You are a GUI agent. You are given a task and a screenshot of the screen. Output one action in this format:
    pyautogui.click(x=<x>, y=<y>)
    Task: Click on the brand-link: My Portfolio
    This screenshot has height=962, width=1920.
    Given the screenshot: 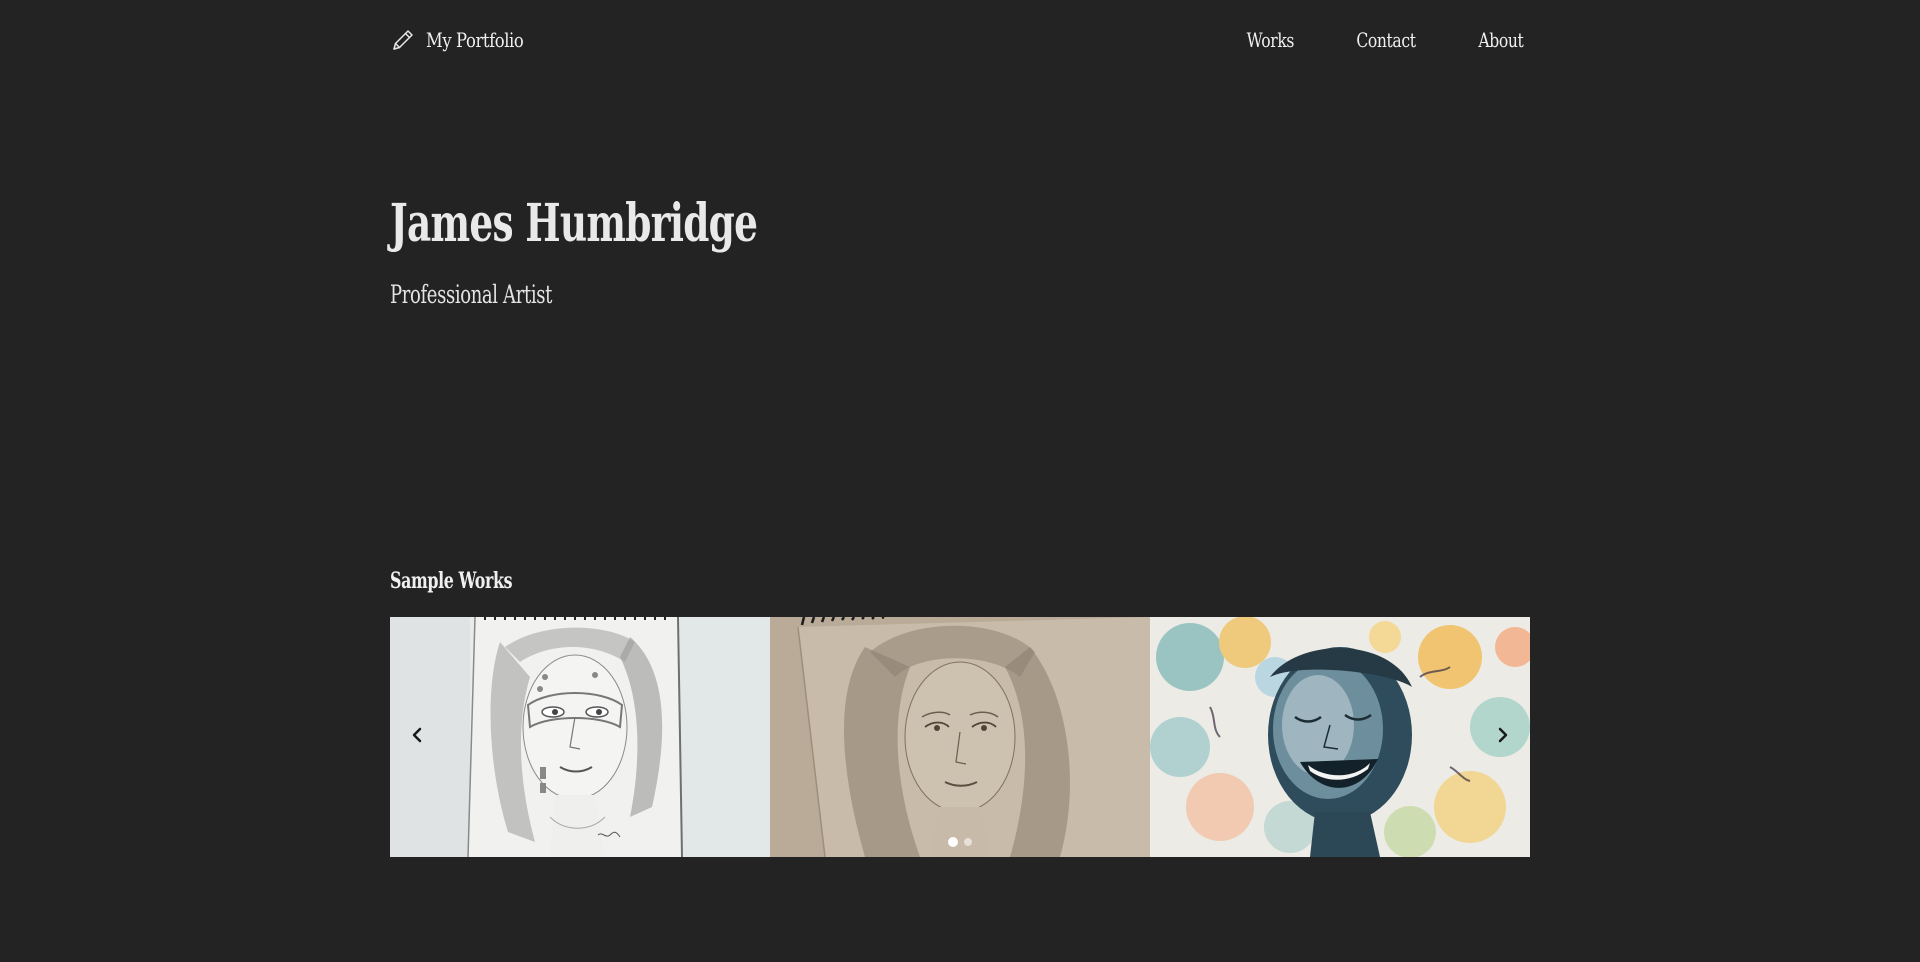 What is the action you would take?
    pyautogui.click(x=467, y=40)
    